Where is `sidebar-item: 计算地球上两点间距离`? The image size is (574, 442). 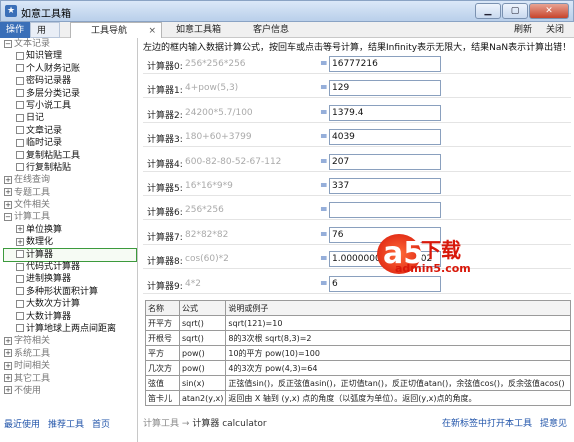
sidebar-item: 计算地球上两点间距离 is located at coordinates (70, 329).